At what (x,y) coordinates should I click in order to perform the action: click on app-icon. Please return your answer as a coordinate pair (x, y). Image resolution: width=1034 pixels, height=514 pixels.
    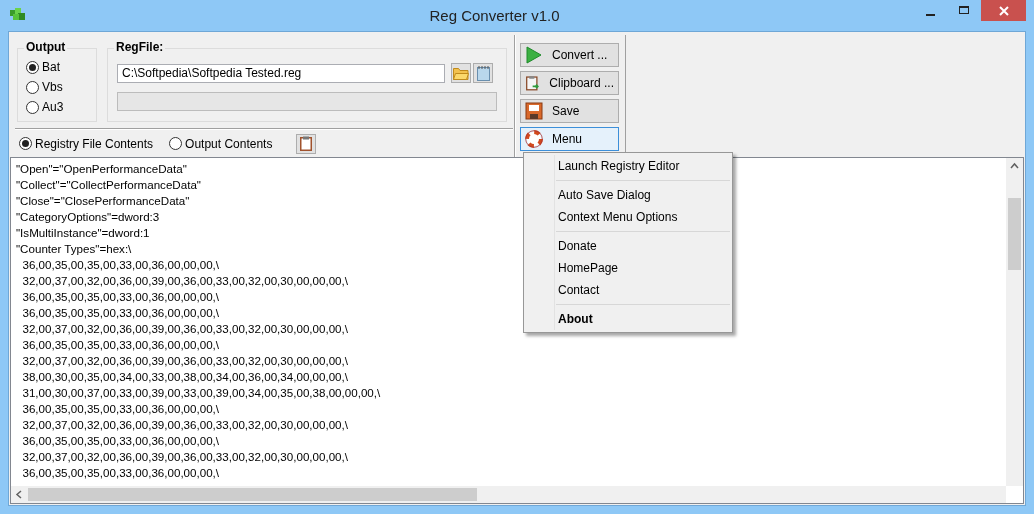
    Looking at the image, I should click on (18, 14).